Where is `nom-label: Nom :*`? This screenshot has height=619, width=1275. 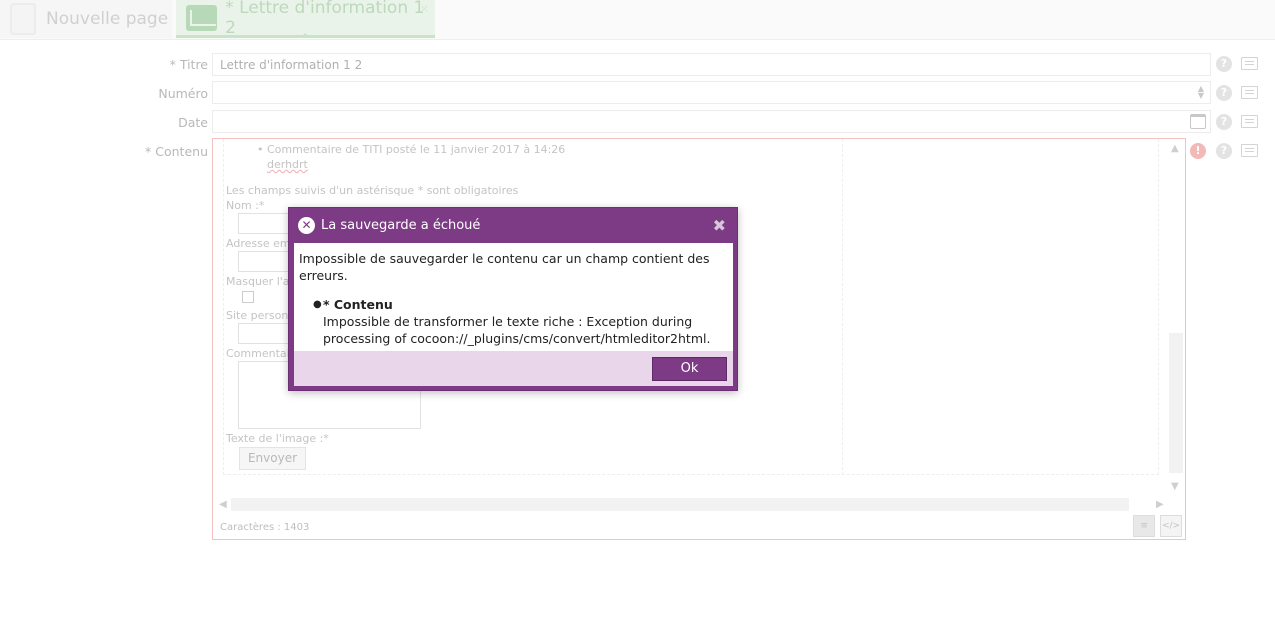 nom-label: Nom :* is located at coordinates (245, 205).